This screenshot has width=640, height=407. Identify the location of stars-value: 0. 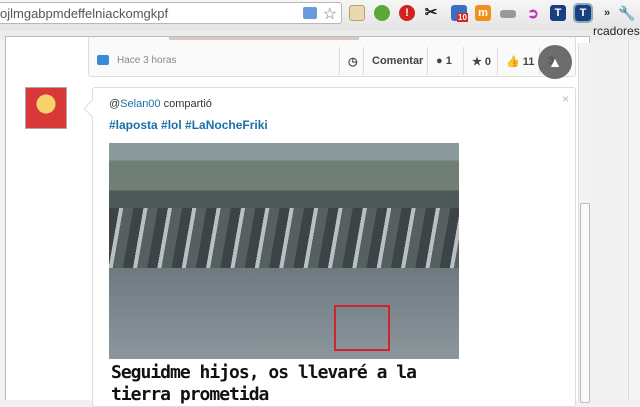
(488, 62).